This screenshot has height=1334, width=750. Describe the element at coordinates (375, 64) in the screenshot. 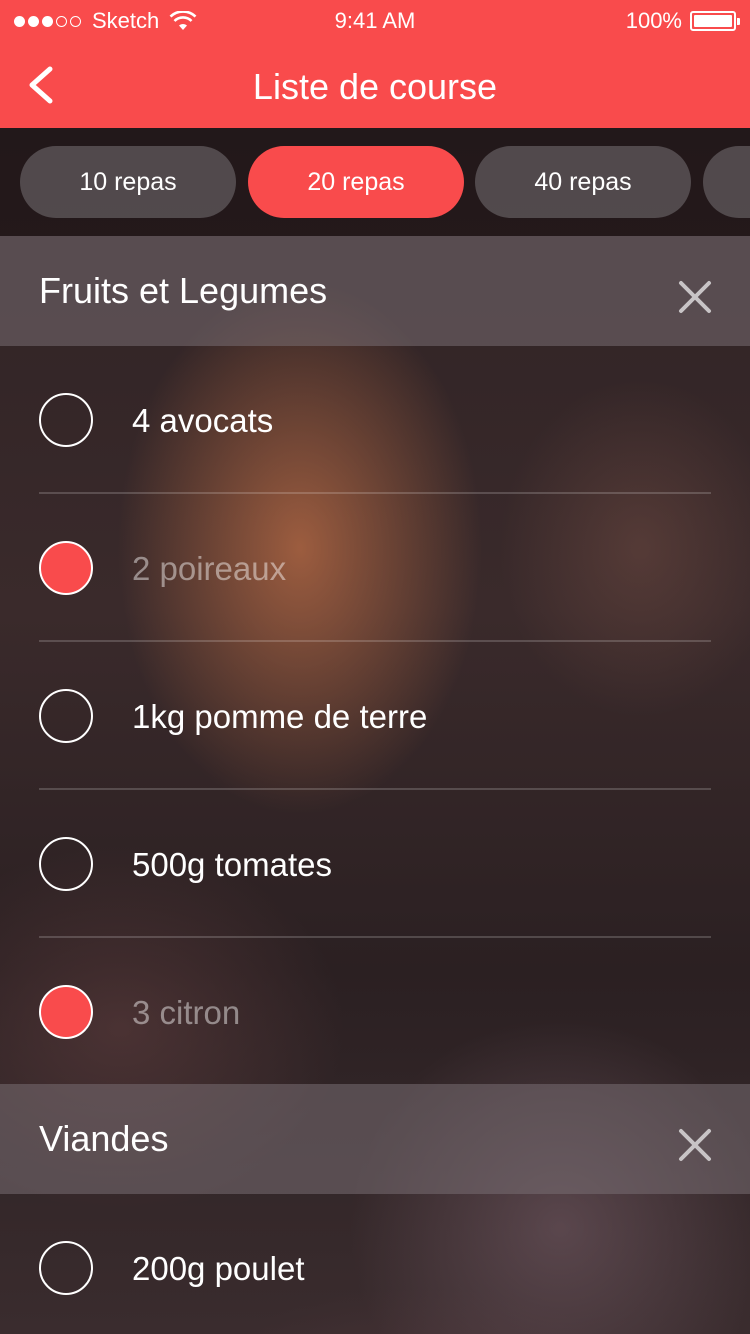

I see `app-header: Sketch 9:41 AM 100% Liste de course` at that location.